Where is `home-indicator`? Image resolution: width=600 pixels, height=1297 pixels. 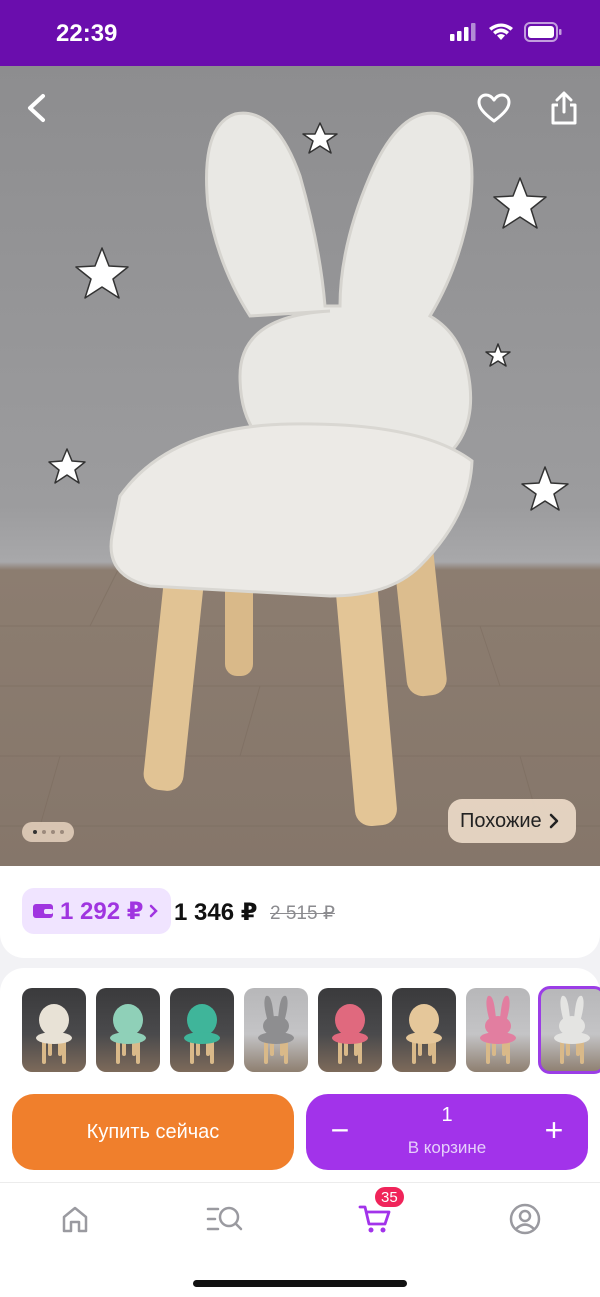 home-indicator is located at coordinates (300, 1283).